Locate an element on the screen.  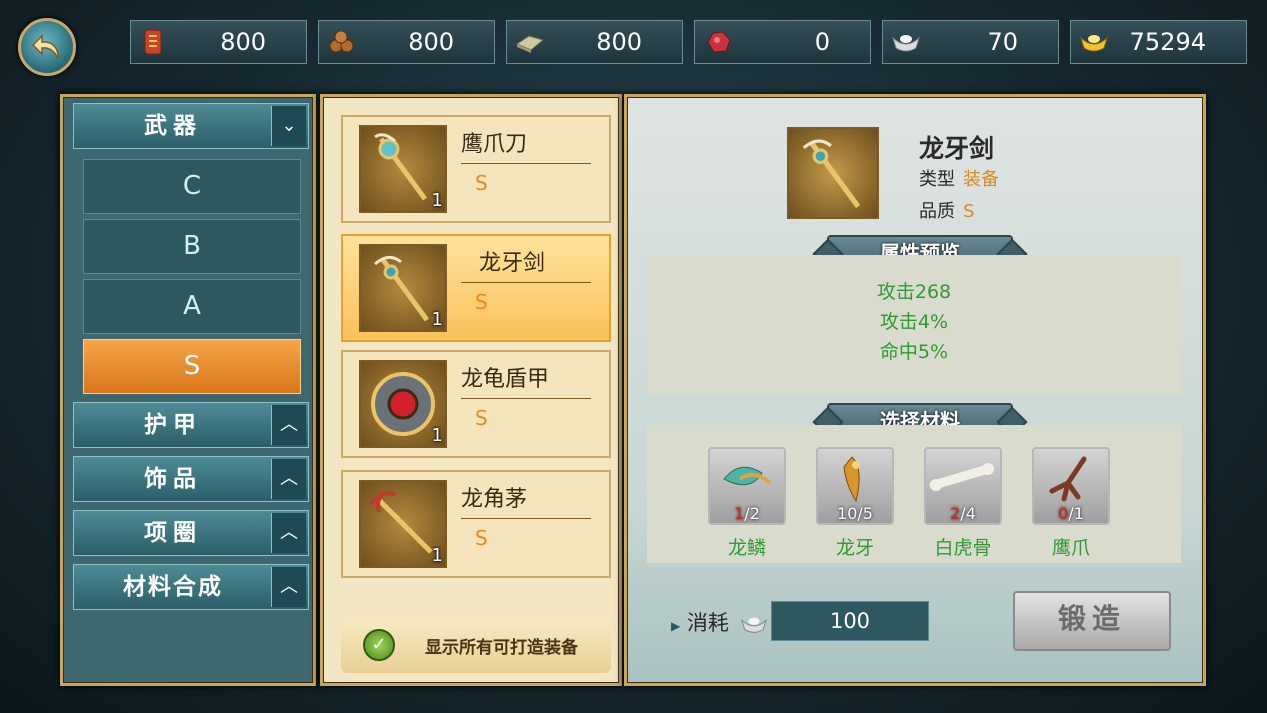
material-box: 1/2 龙鳞 10/5 龙牙 2/4 白虎骨 0/1 鹰爪 is located at coordinates (914, 494).